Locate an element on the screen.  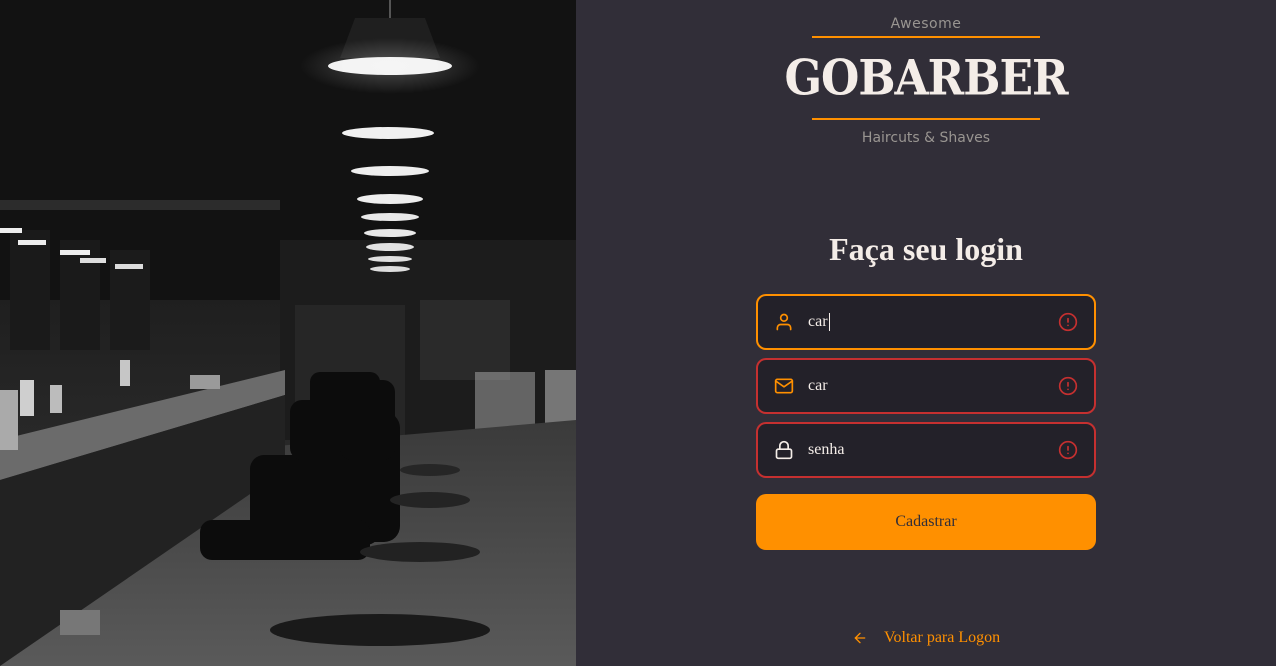
logo-tagline-bottom: Haircuts & Shaves is located at coordinates (926, 138).